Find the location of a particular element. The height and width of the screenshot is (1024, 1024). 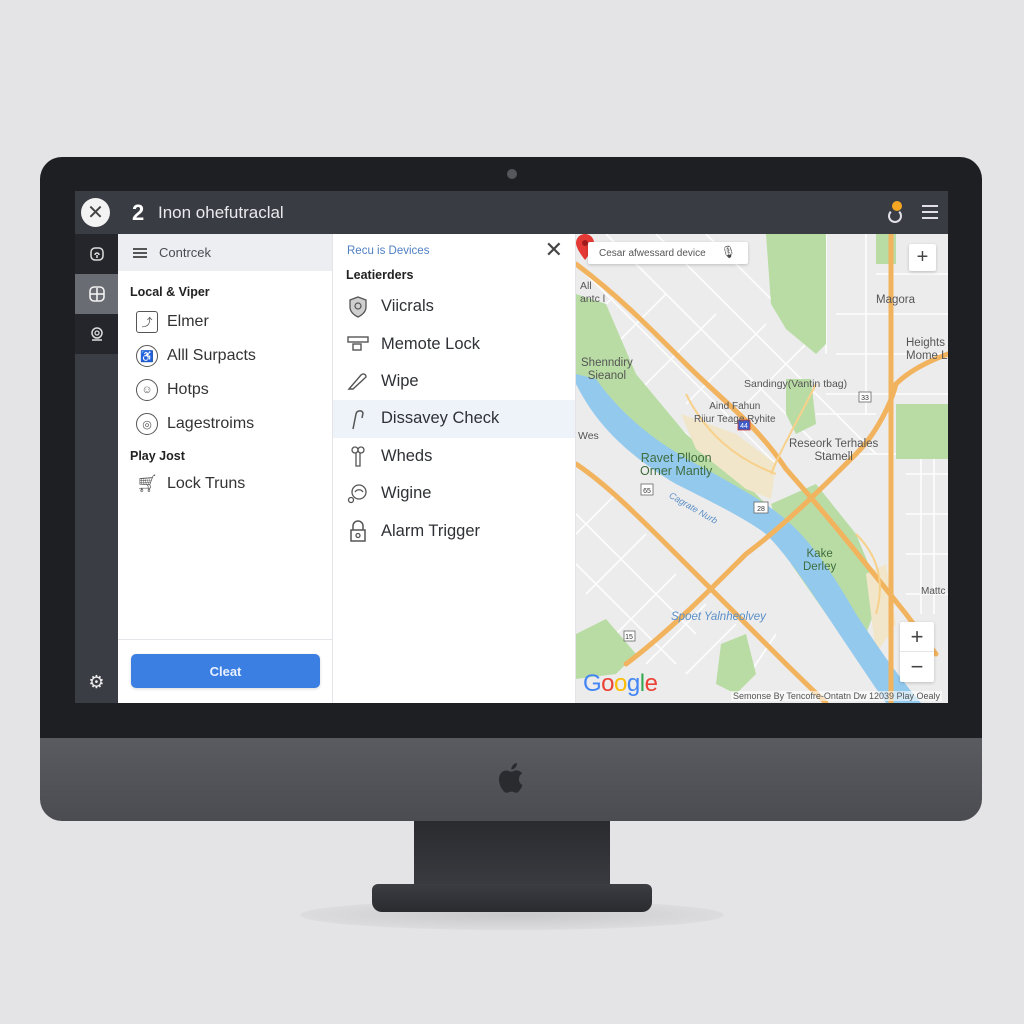

action-item-wigine: Wigine is located at coordinates (454, 493).